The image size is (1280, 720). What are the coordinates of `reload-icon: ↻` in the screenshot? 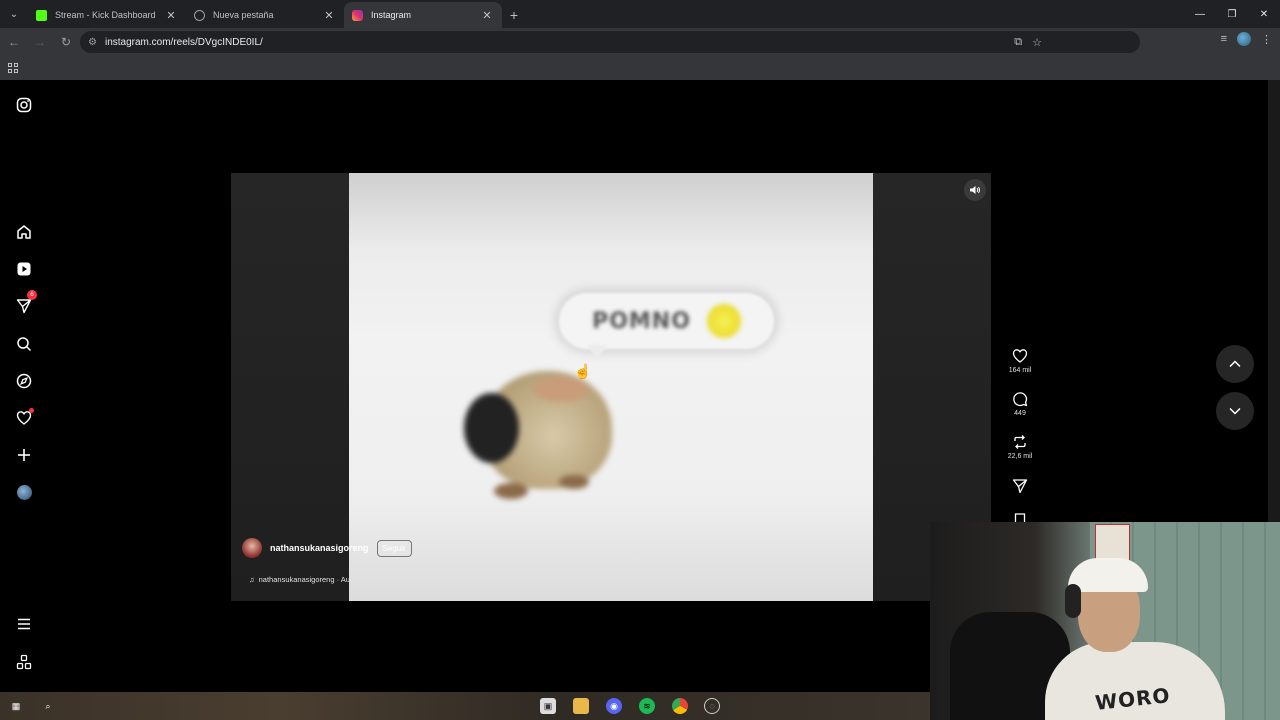 It's located at (66, 42).